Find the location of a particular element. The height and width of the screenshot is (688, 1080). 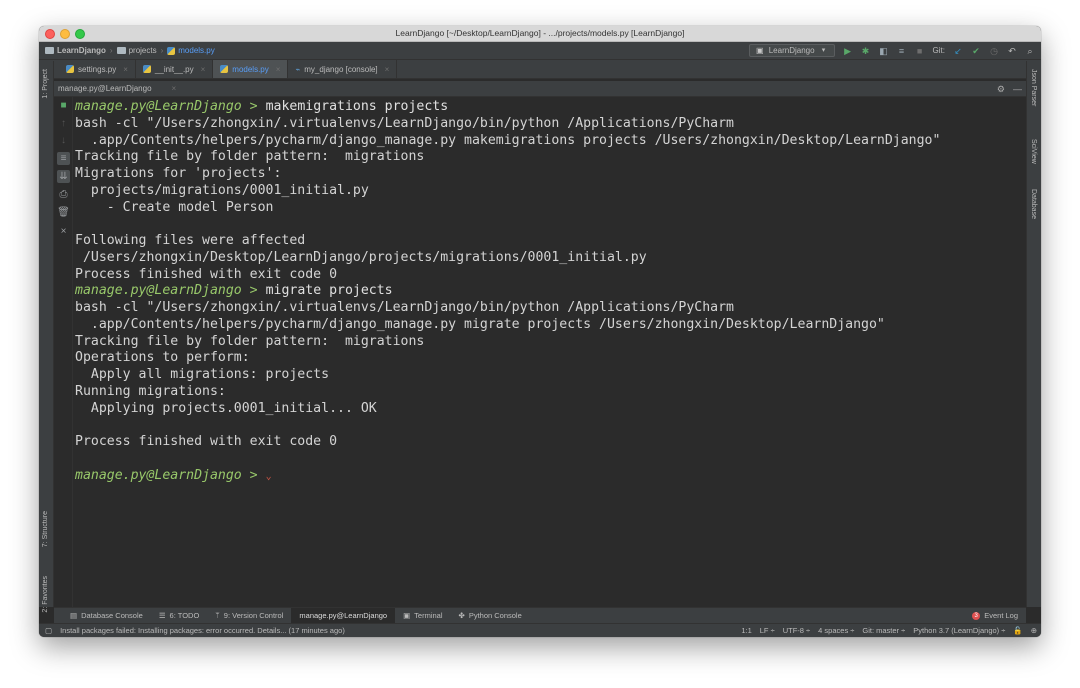

git-branch: Git: master ÷ is located at coordinates (883, 630).